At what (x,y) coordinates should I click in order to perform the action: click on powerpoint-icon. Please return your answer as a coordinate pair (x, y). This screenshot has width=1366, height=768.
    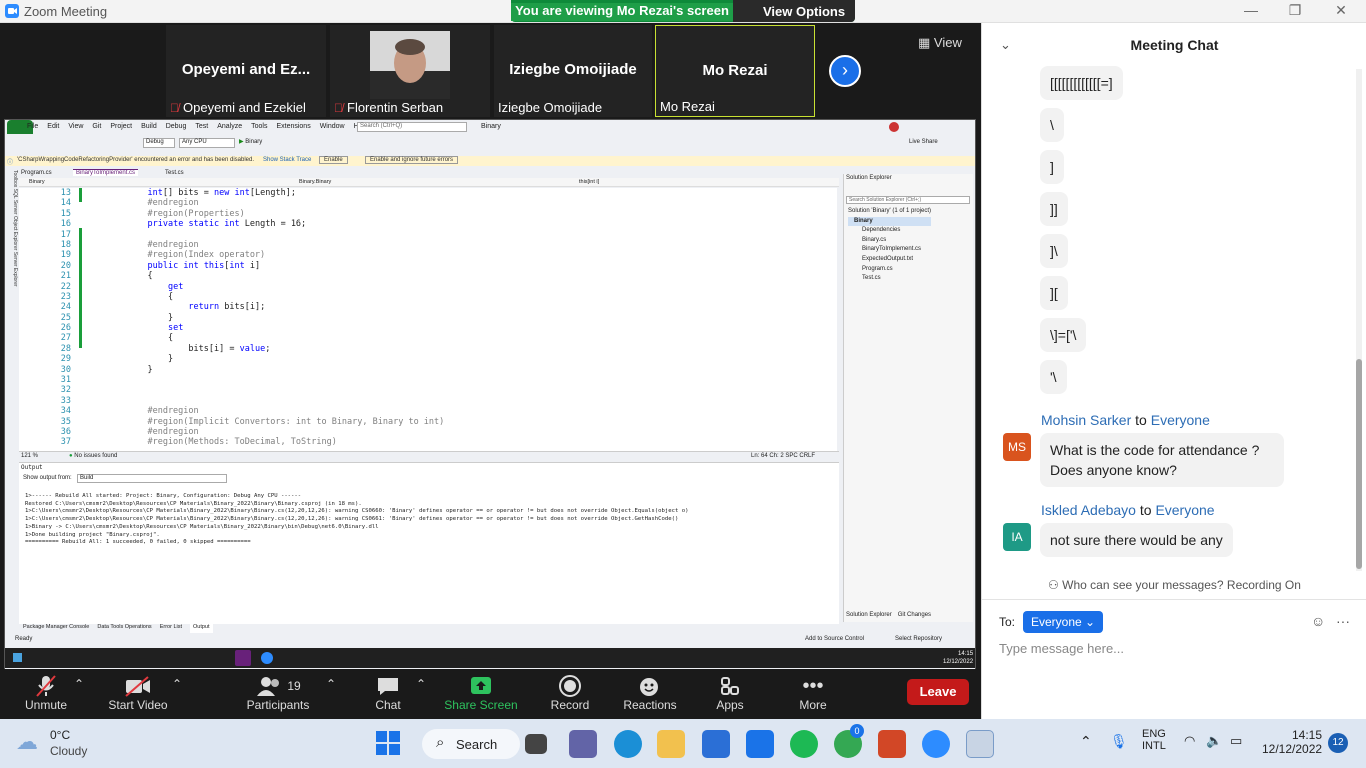
    Looking at the image, I should click on (892, 744).